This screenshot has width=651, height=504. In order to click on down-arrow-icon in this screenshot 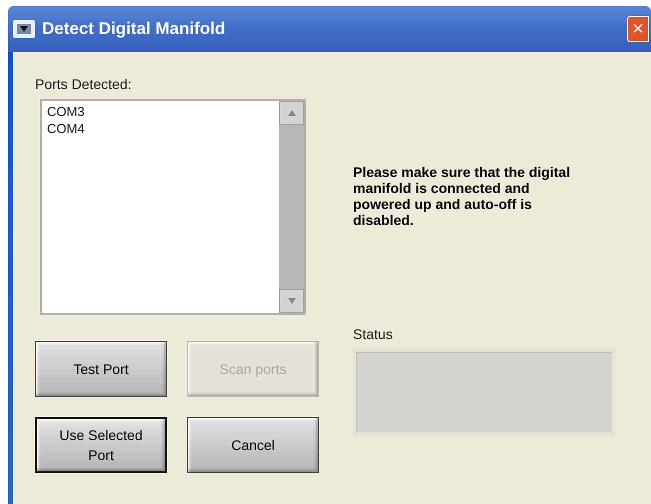, I will do `click(292, 301)`.